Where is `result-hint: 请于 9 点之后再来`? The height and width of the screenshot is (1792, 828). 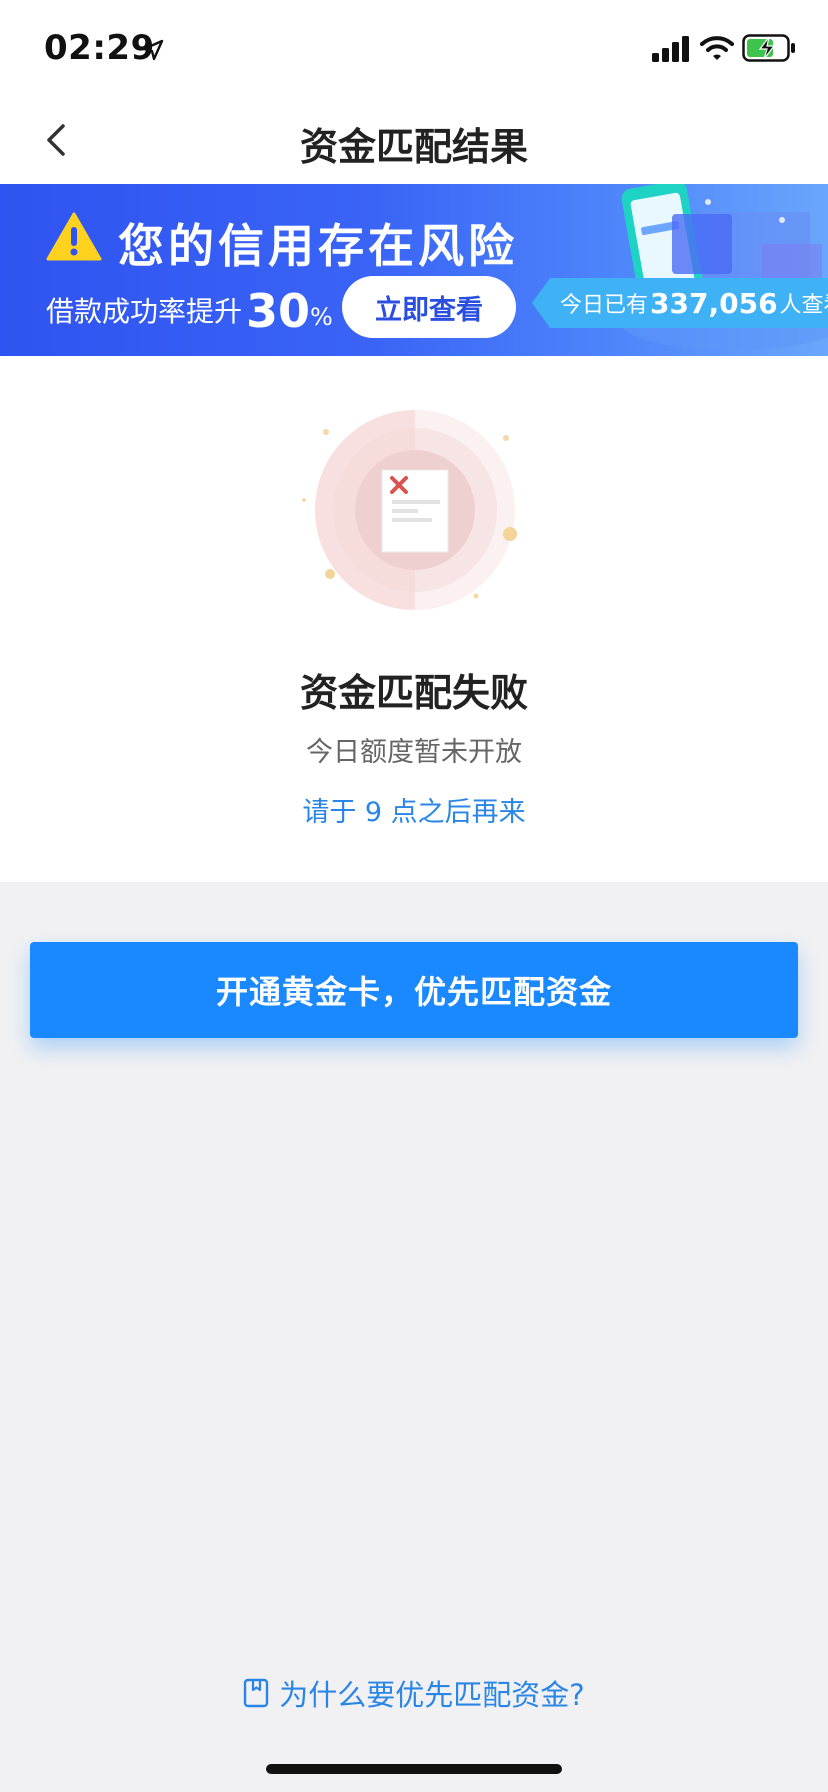
result-hint: 请于 9 点之后再来 is located at coordinates (414, 812).